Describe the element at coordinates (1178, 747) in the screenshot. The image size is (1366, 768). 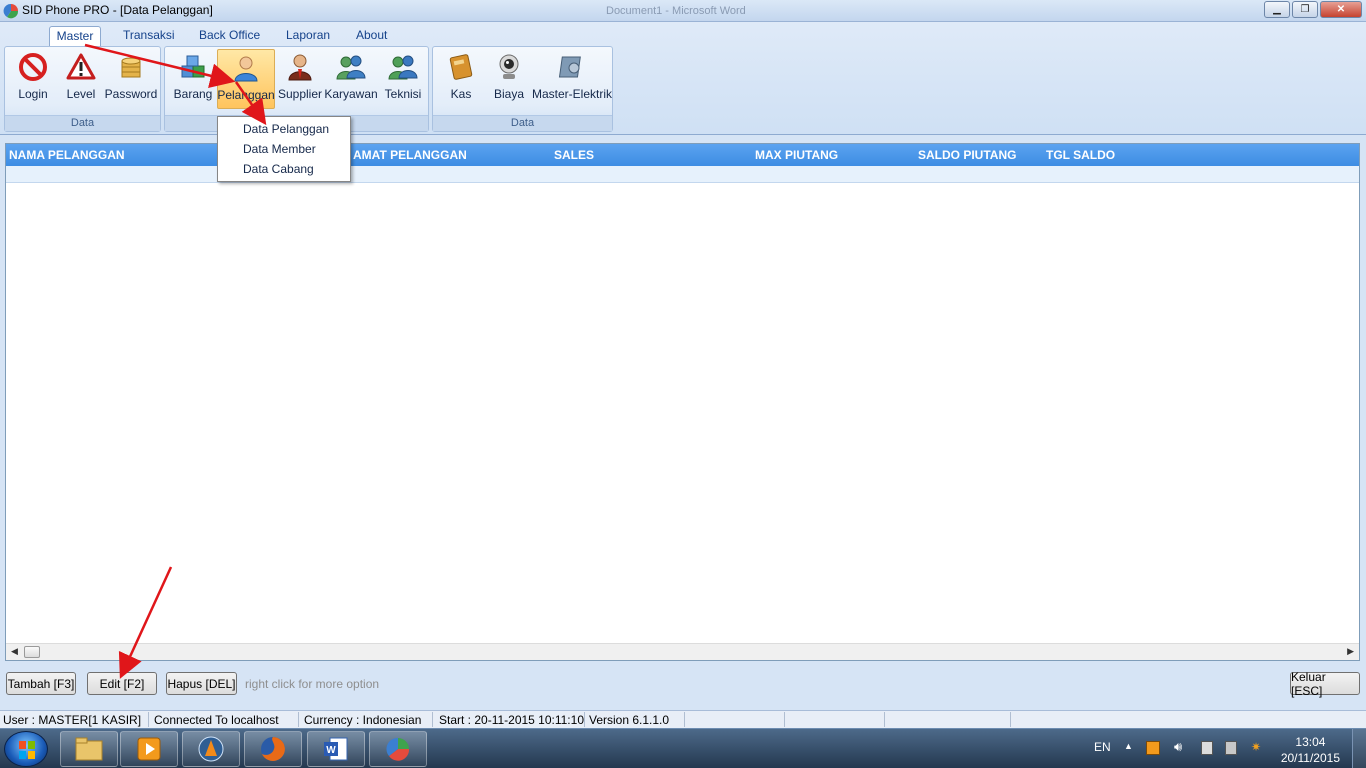
I see `volume-icon: 🔊︎` at that location.